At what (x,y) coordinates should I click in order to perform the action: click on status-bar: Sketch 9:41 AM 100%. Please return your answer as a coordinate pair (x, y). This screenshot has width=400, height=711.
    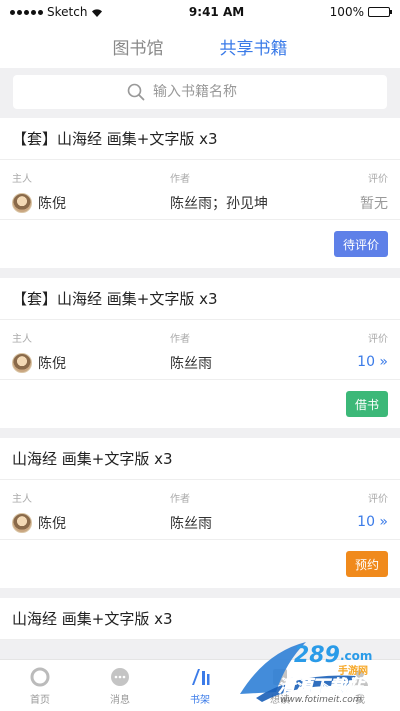
    Looking at the image, I should click on (200, 12).